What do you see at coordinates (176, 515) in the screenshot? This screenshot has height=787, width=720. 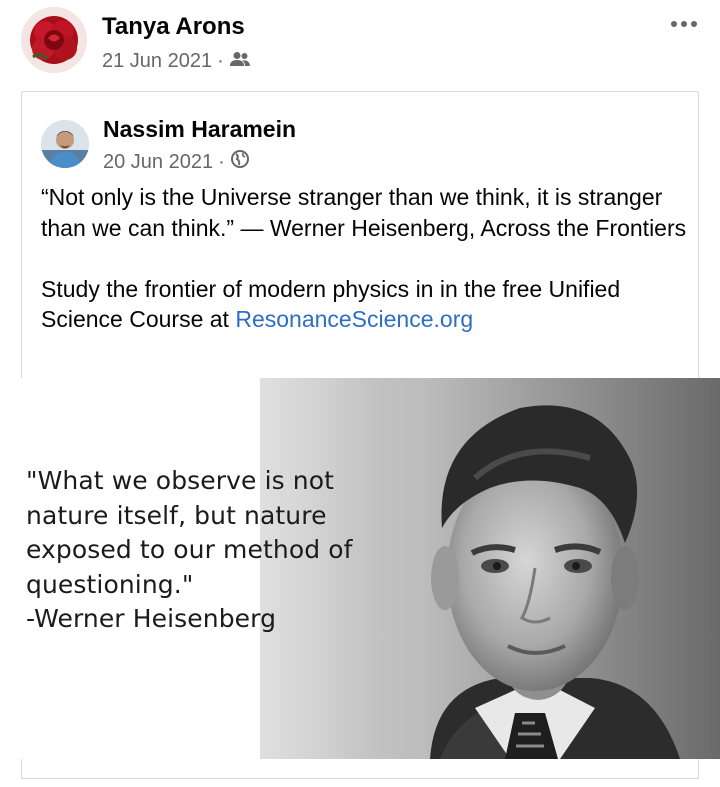 I see `quote-line: nature itself, but nature` at bounding box center [176, 515].